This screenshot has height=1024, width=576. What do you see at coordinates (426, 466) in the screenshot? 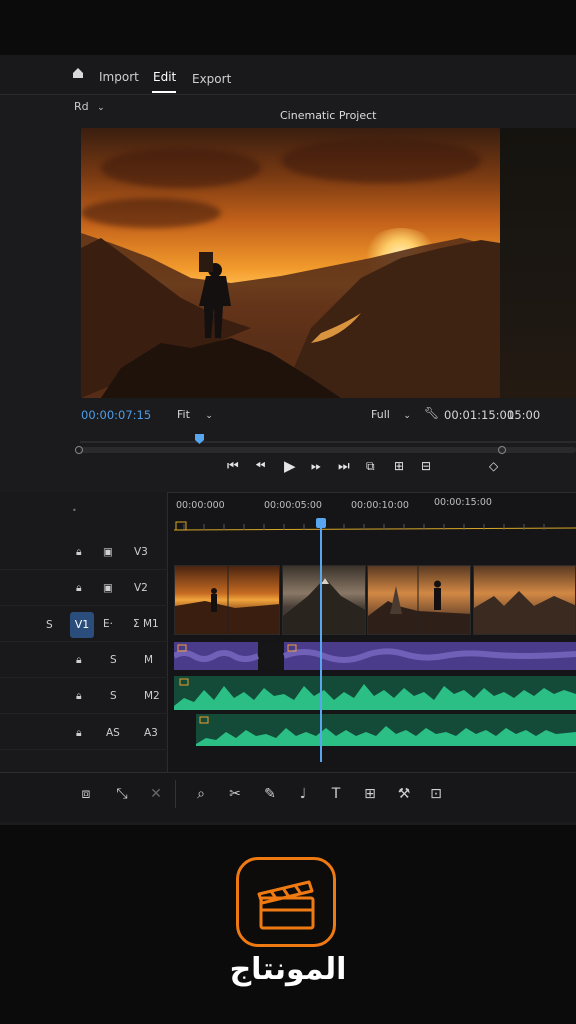
I see `overwrite-clip-icon: ⊟` at bounding box center [426, 466].